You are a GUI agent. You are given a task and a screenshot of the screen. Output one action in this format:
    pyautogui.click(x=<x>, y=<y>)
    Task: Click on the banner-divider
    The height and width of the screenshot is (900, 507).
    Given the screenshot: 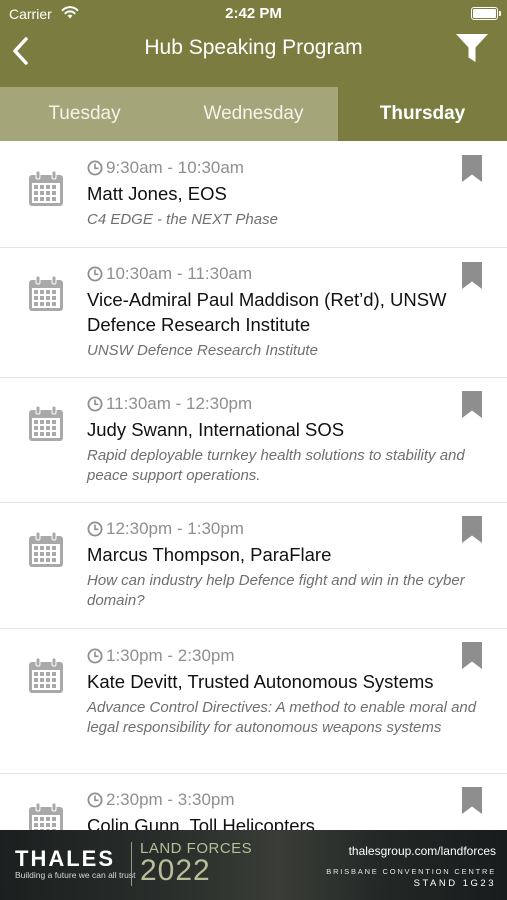 What is the action you would take?
    pyautogui.click(x=131, y=864)
    